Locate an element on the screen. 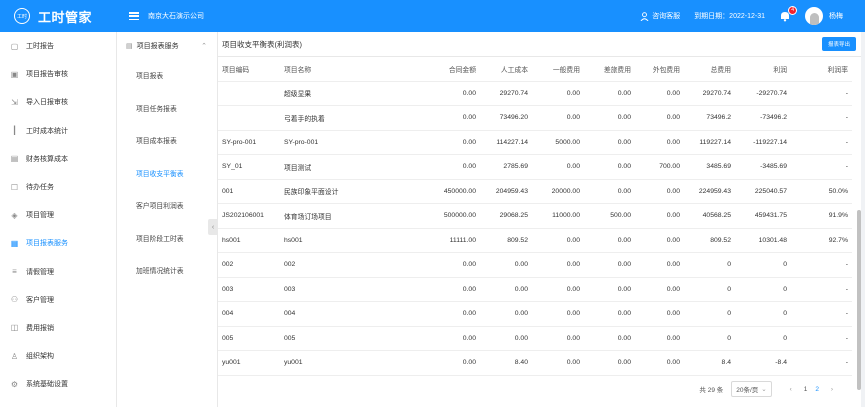  column-header: 项目编码 is located at coordinates (249, 69).